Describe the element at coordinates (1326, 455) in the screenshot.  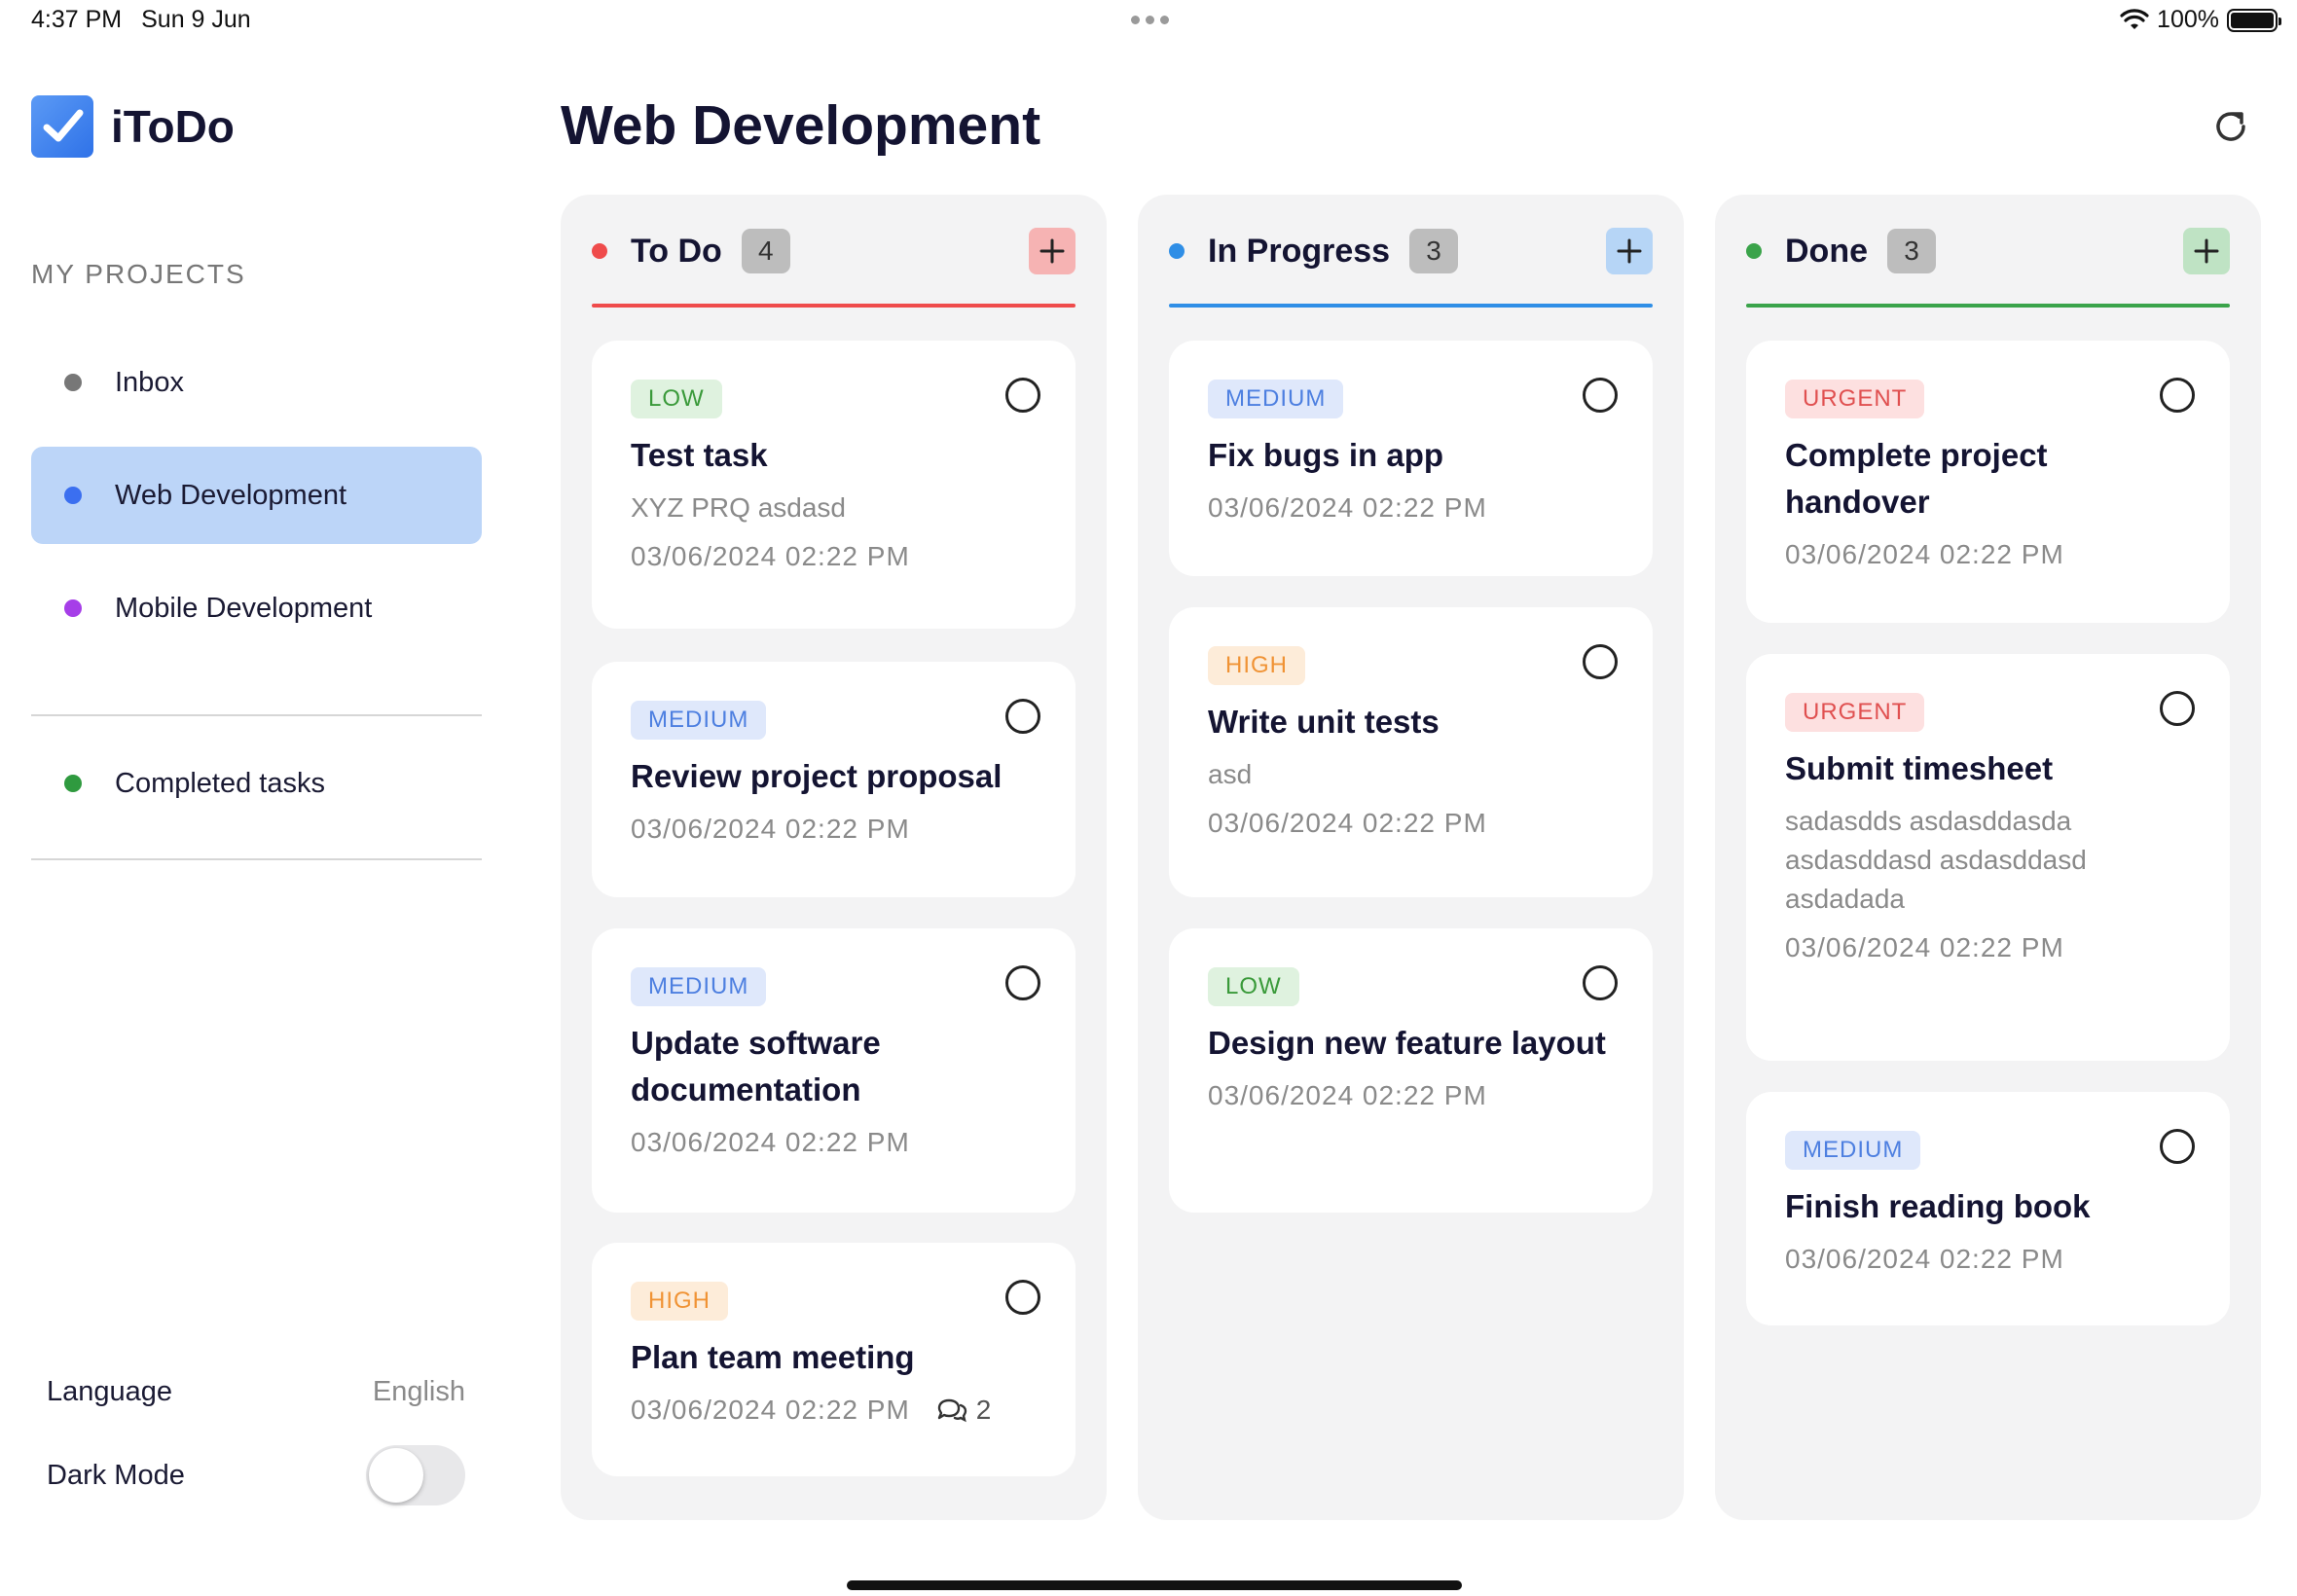
I see `task-title: Fix bugs in app` at that location.